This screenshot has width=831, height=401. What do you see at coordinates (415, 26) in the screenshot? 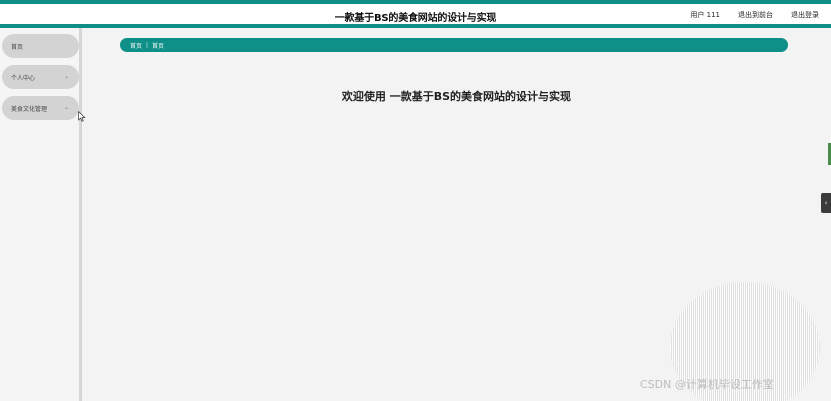
I see `header-accent-line` at bounding box center [415, 26].